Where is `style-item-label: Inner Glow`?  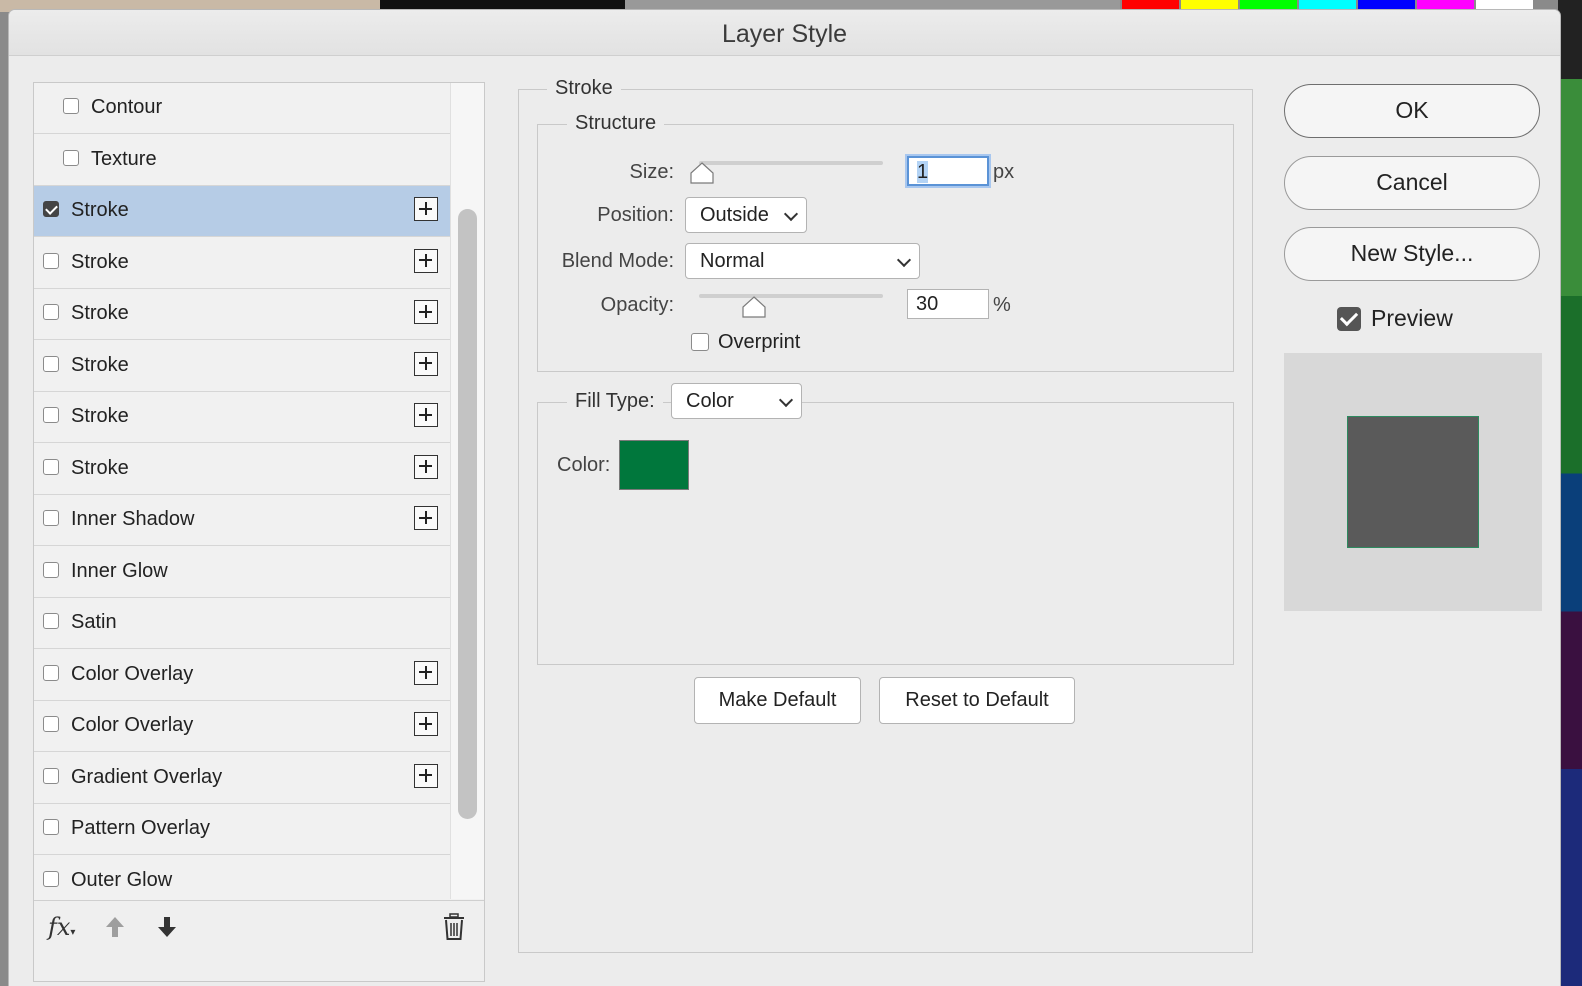
style-item-label: Inner Glow is located at coordinates (119, 570).